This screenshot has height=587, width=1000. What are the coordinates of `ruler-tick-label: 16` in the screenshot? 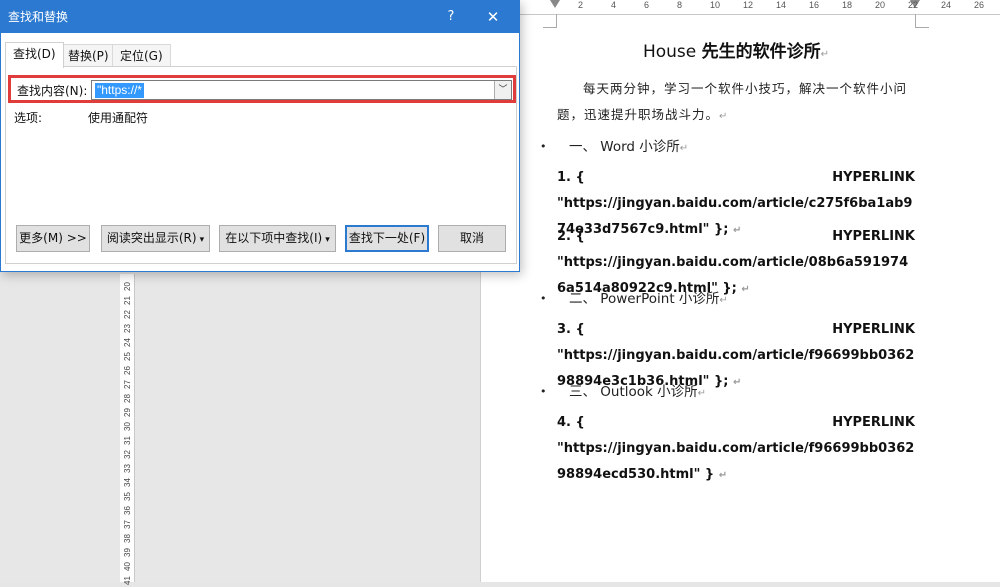 It's located at (814, 5).